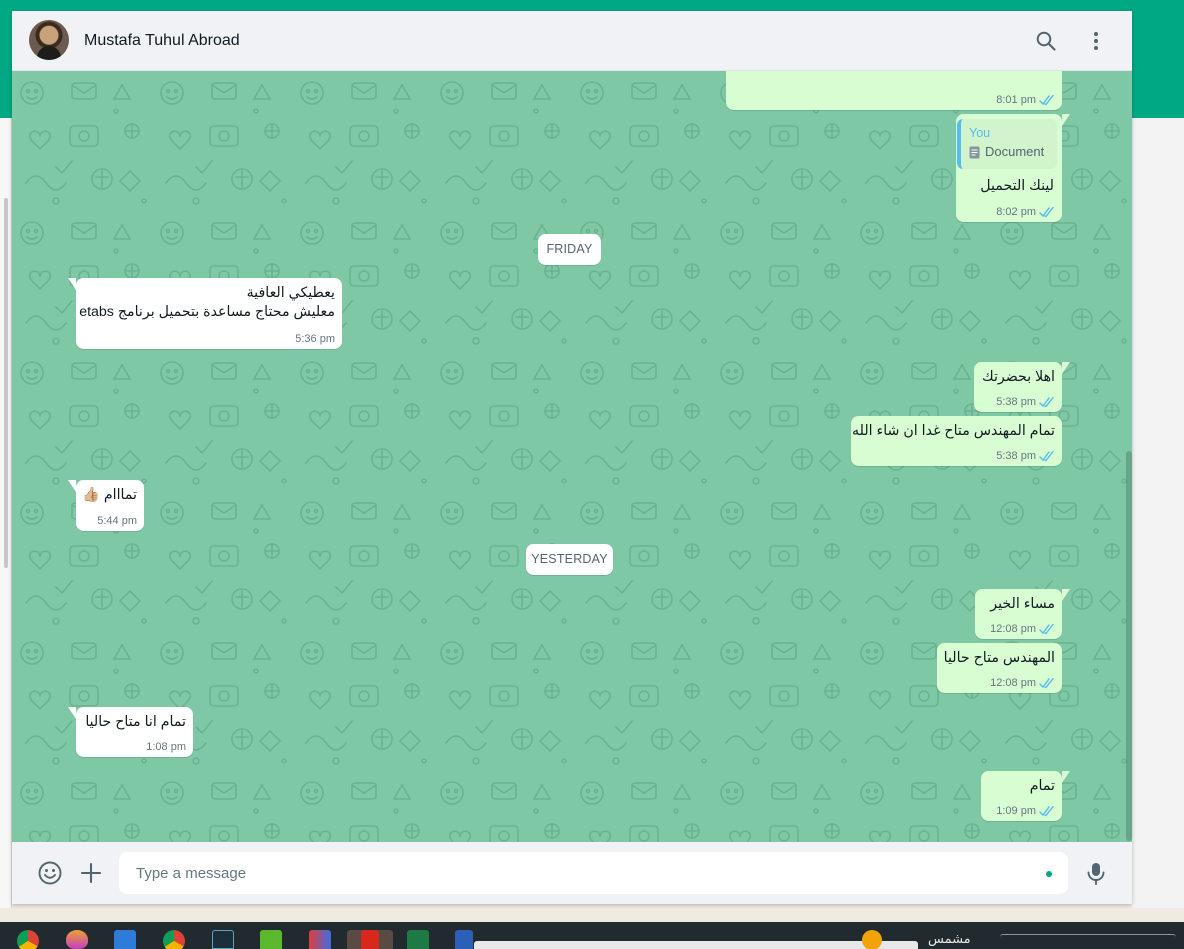 The height and width of the screenshot is (949, 1184). I want to click on chrome-profile-app-icon, so click(174, 939).